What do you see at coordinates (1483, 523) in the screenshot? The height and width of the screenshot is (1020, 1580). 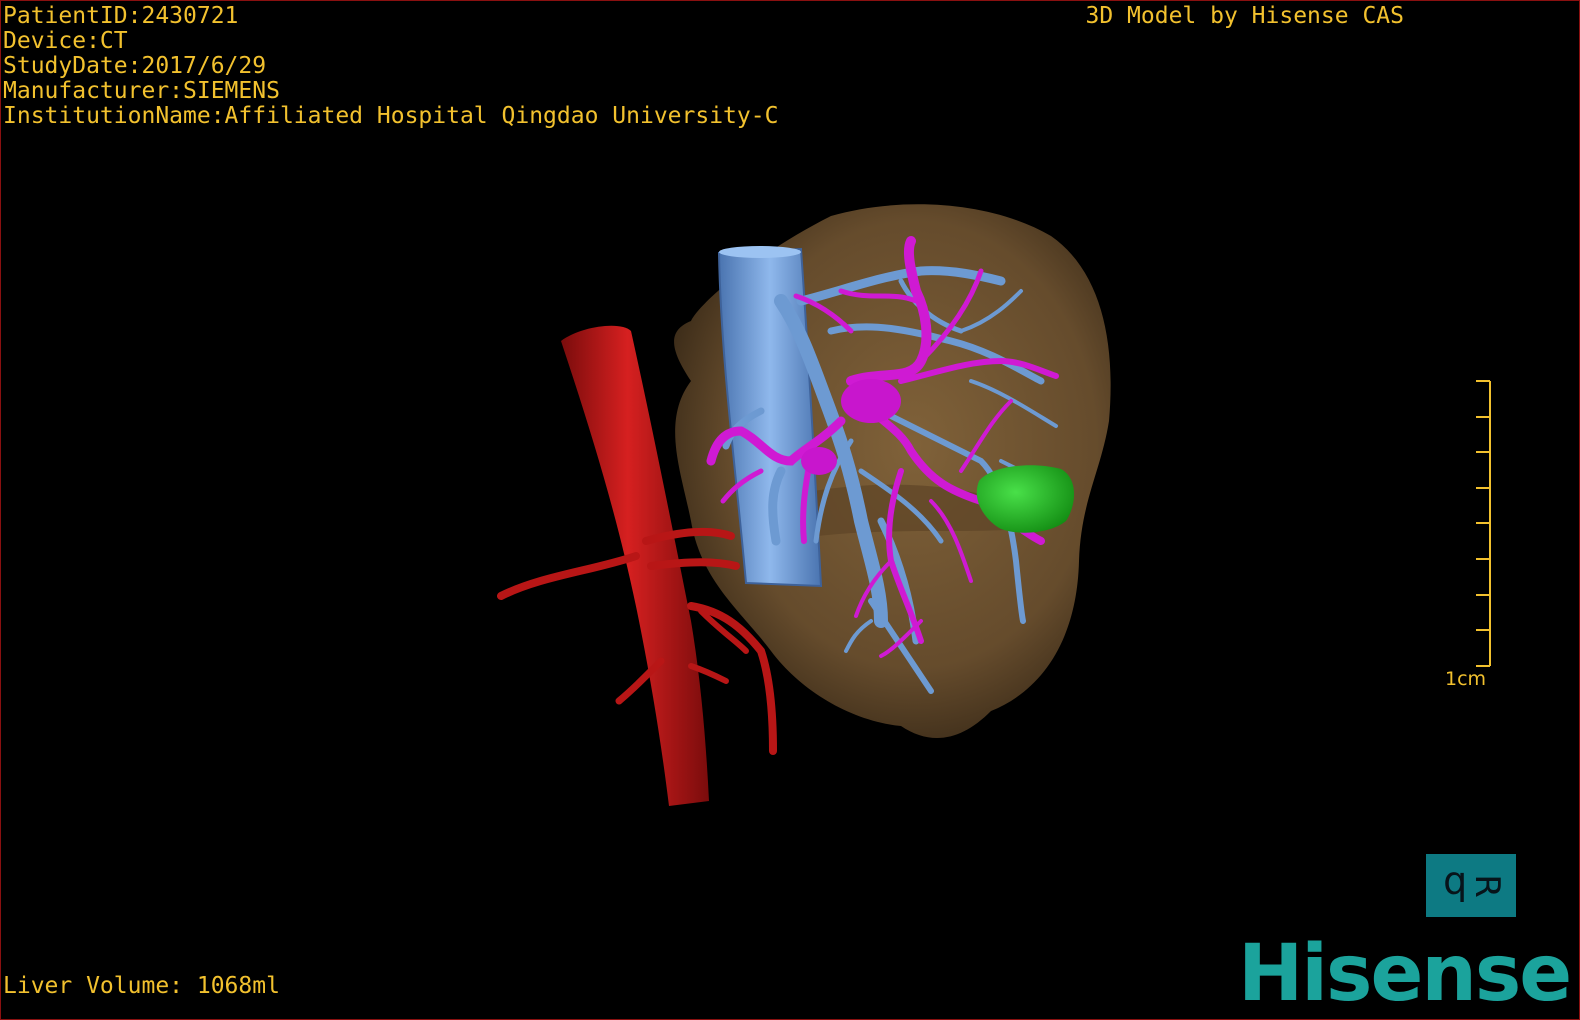 I see `scale-bar` at bounding box center [1483, 523].